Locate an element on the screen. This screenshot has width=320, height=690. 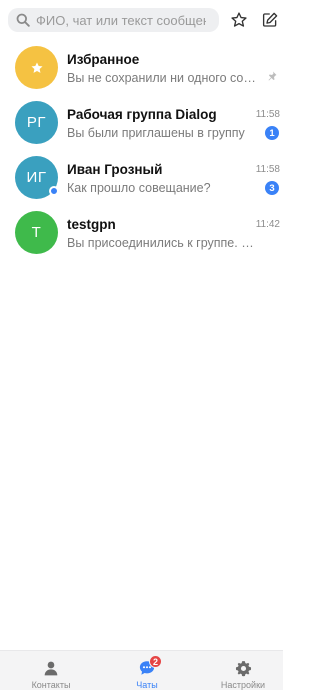
chat-time: 11:42 is located at coordinates (267, 224).